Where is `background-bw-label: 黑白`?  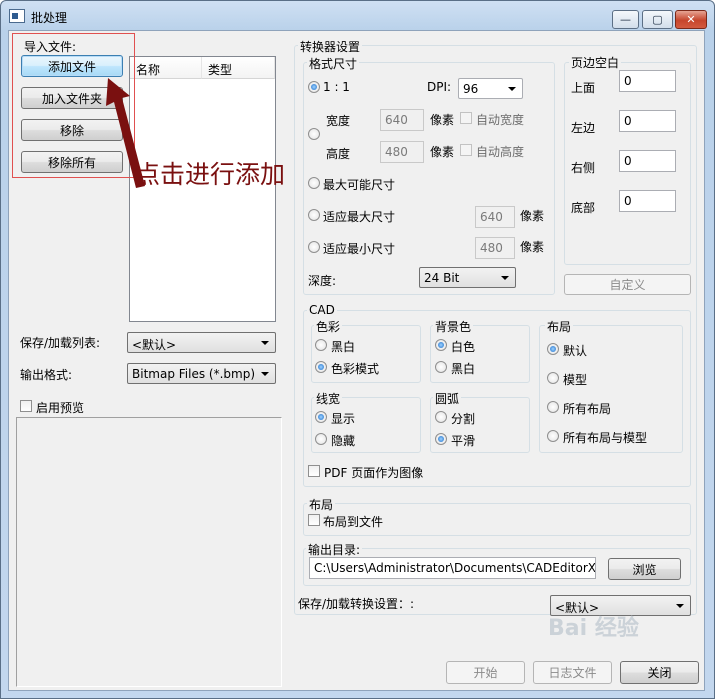
background-bw-label: 黑白 is located at coordinates (463, 369).